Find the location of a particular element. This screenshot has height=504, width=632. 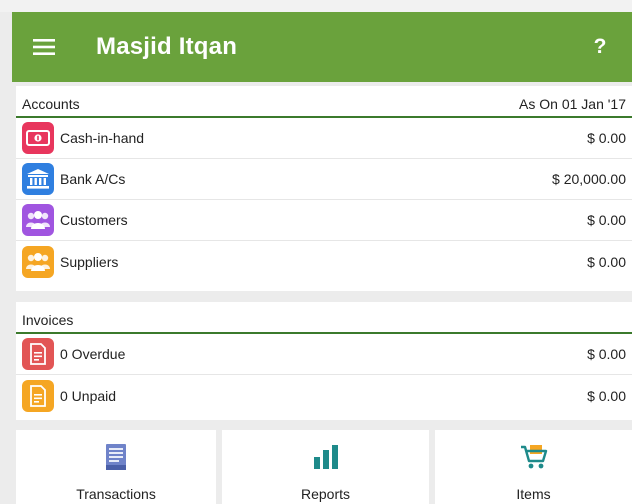

hamburger-menu-icon is located at coordinates (44, 47).